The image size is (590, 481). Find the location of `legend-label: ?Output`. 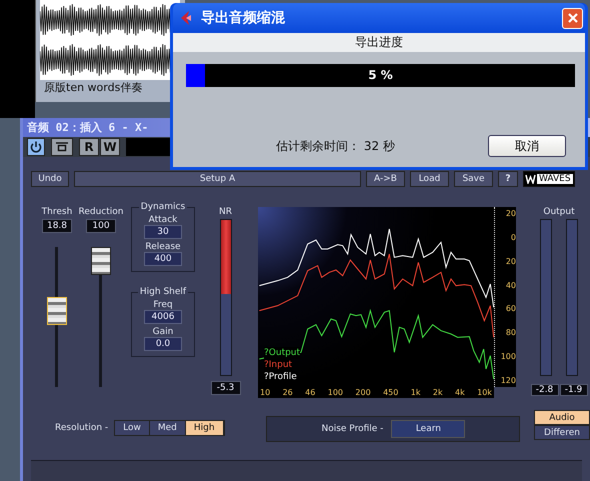

legend-label: ?Output is located at coordinates (282, 353).